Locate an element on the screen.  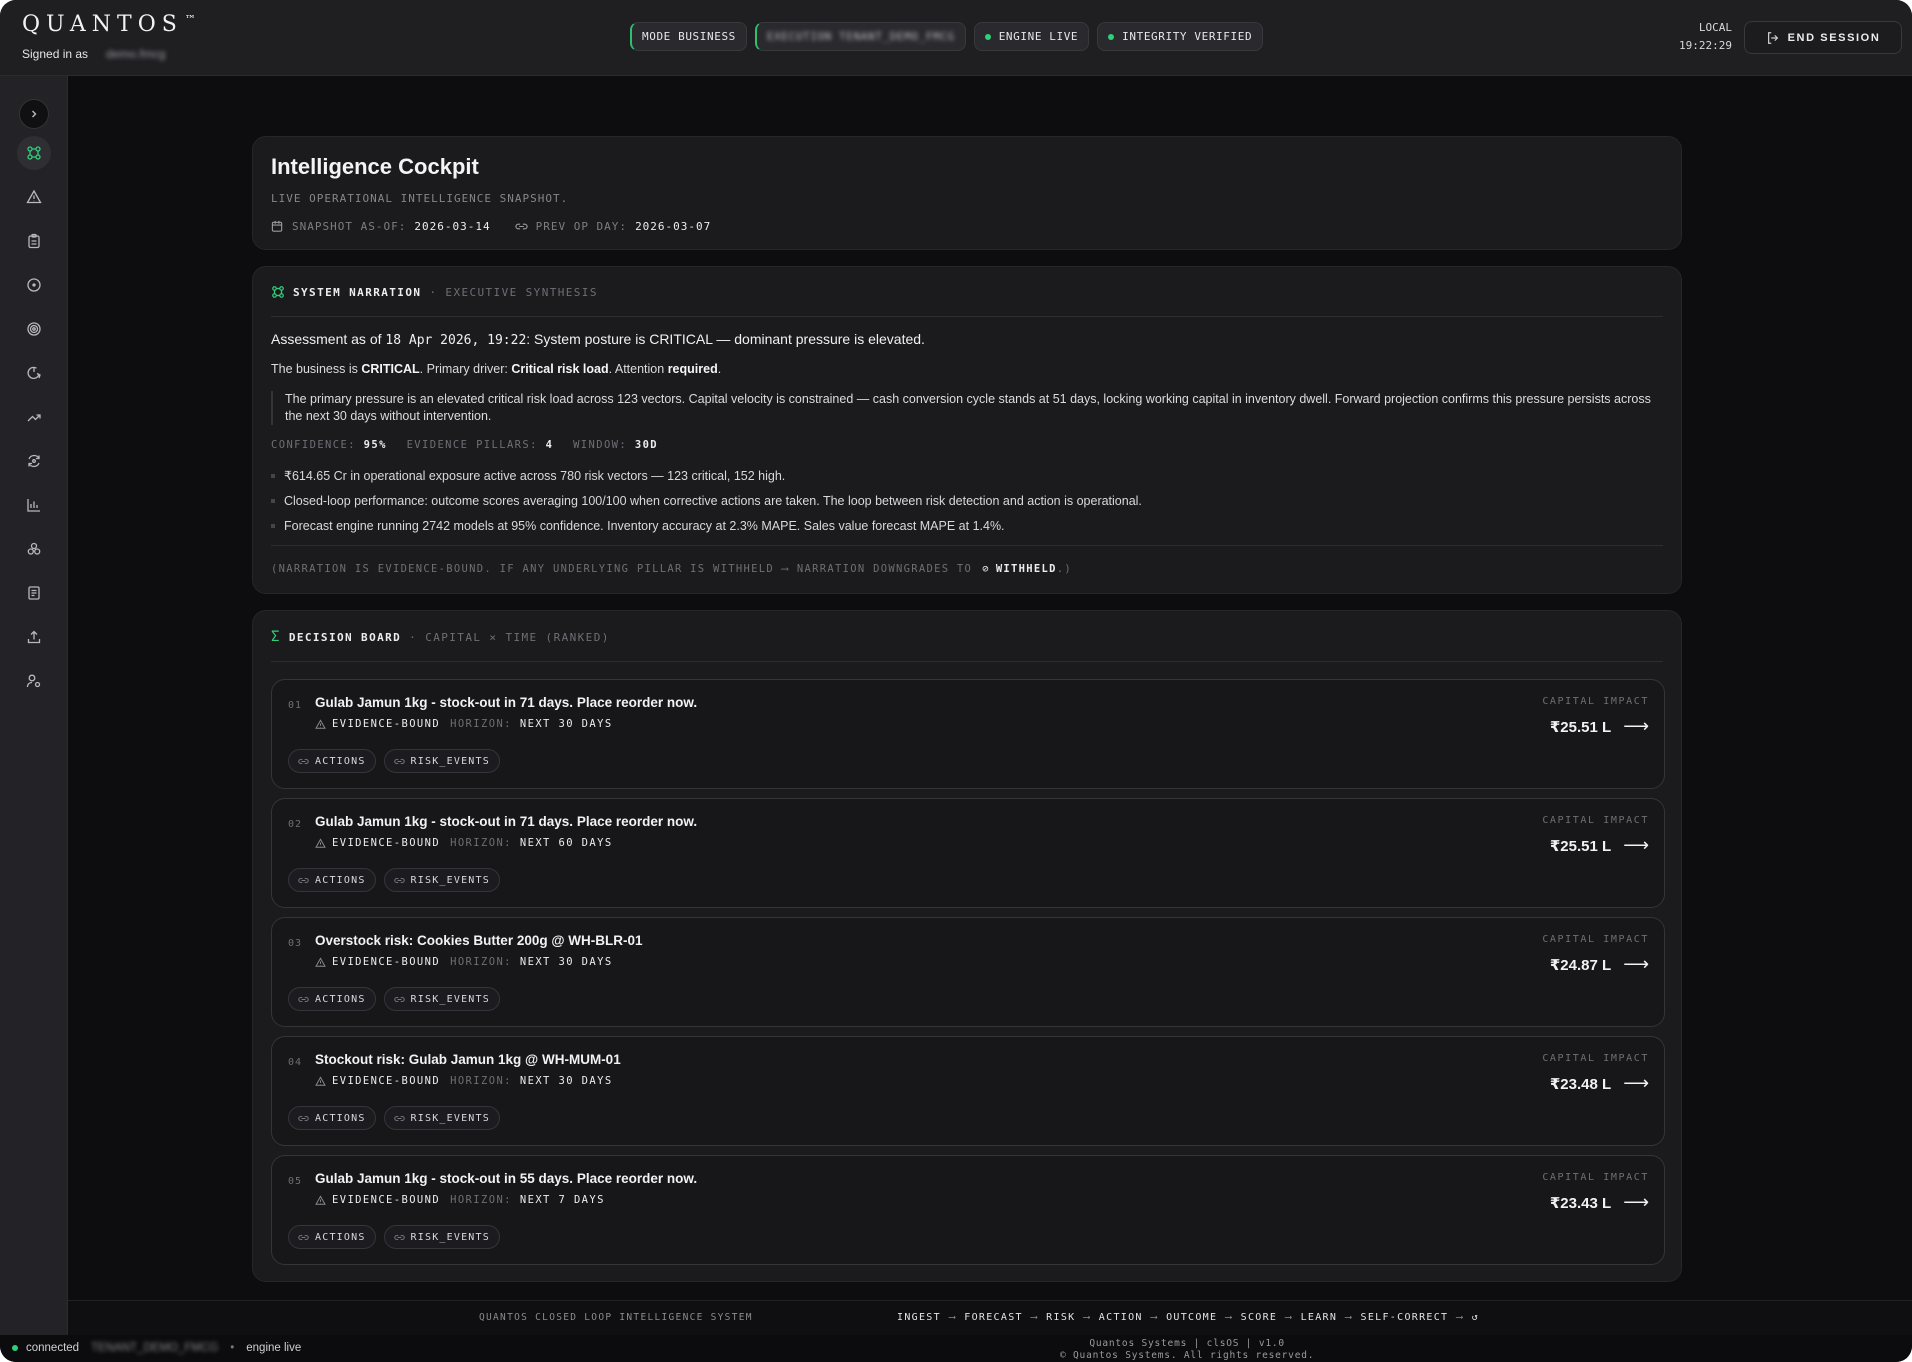
sidebar-item-analytics is located at coordinates (34, 505).